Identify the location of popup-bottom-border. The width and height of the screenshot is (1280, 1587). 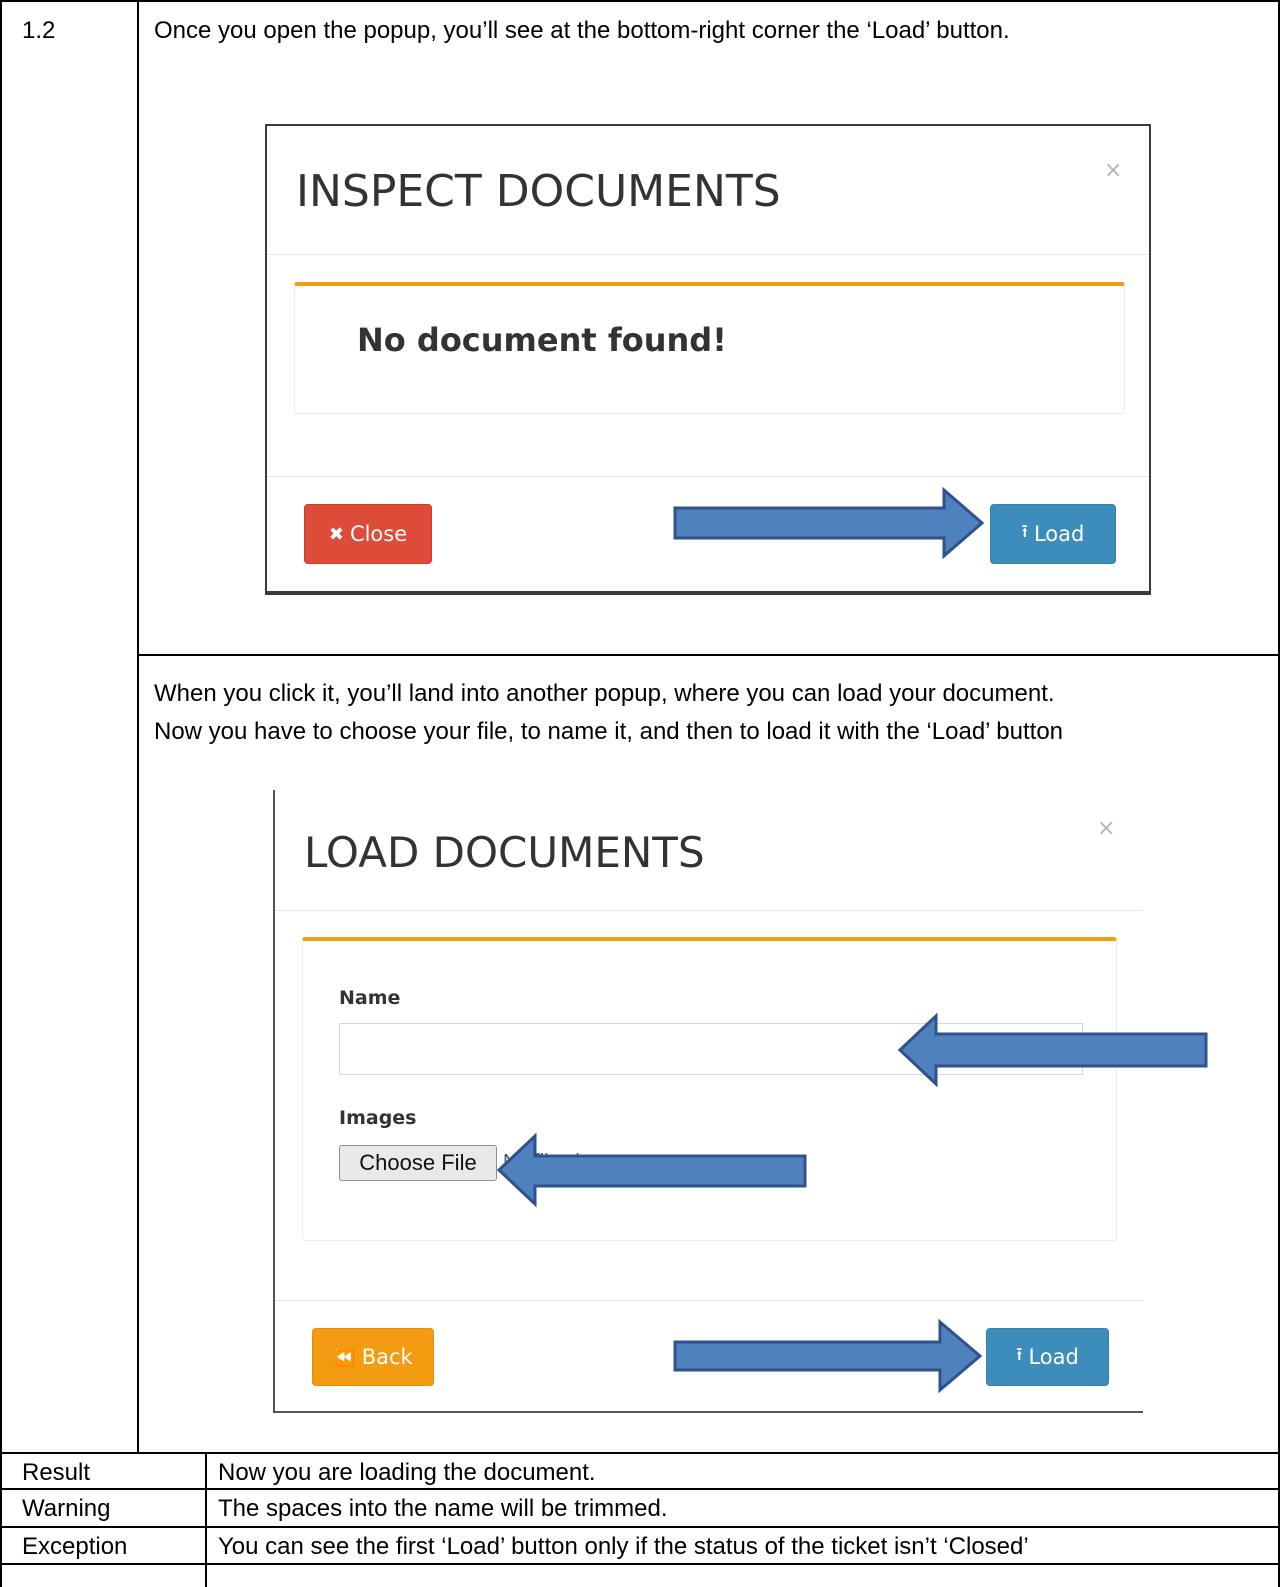
(708, 1412).